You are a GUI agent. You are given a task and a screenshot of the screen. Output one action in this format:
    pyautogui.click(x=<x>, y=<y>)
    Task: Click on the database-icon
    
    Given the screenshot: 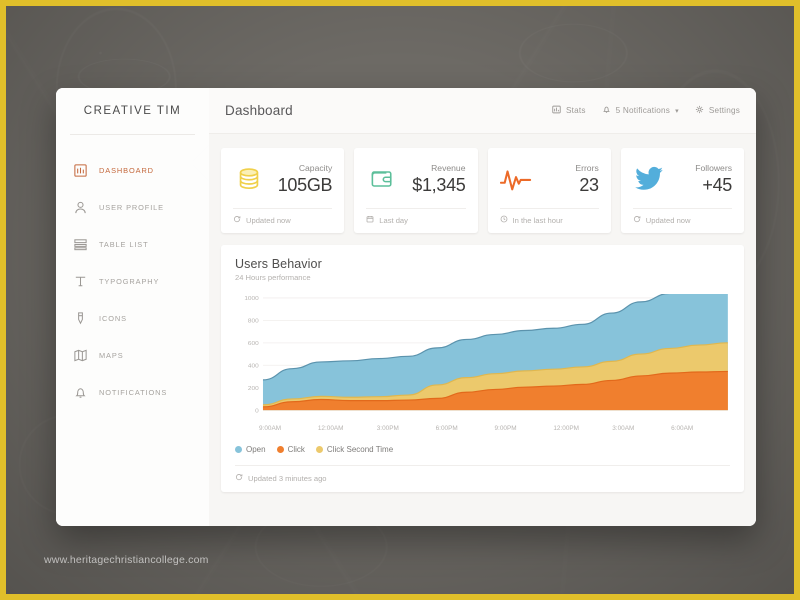 What is the action you would take?
    pyautogui.click(x=249, y=179)
    